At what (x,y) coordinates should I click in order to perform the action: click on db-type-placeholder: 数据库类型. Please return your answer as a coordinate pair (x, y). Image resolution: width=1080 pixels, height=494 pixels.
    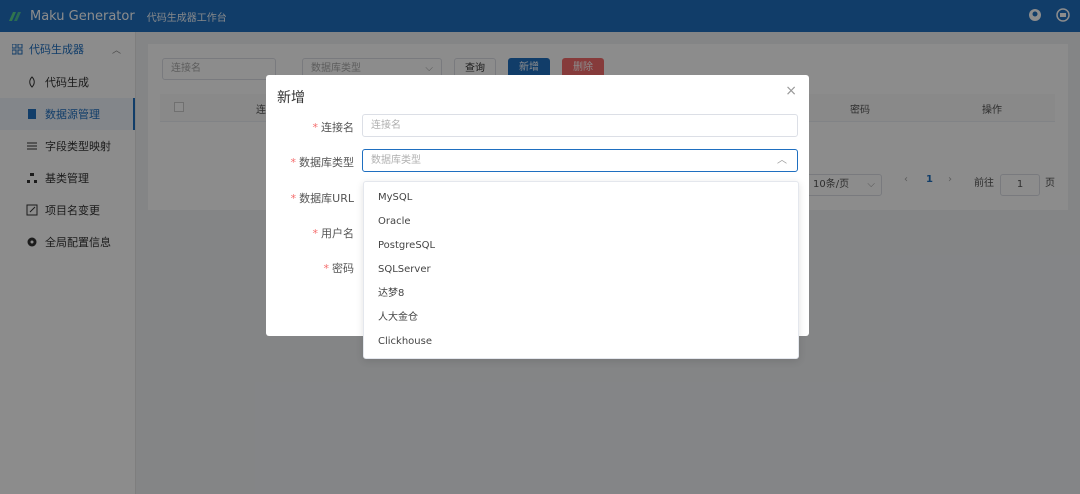
    Looking at the image, I should click on (396, 160).